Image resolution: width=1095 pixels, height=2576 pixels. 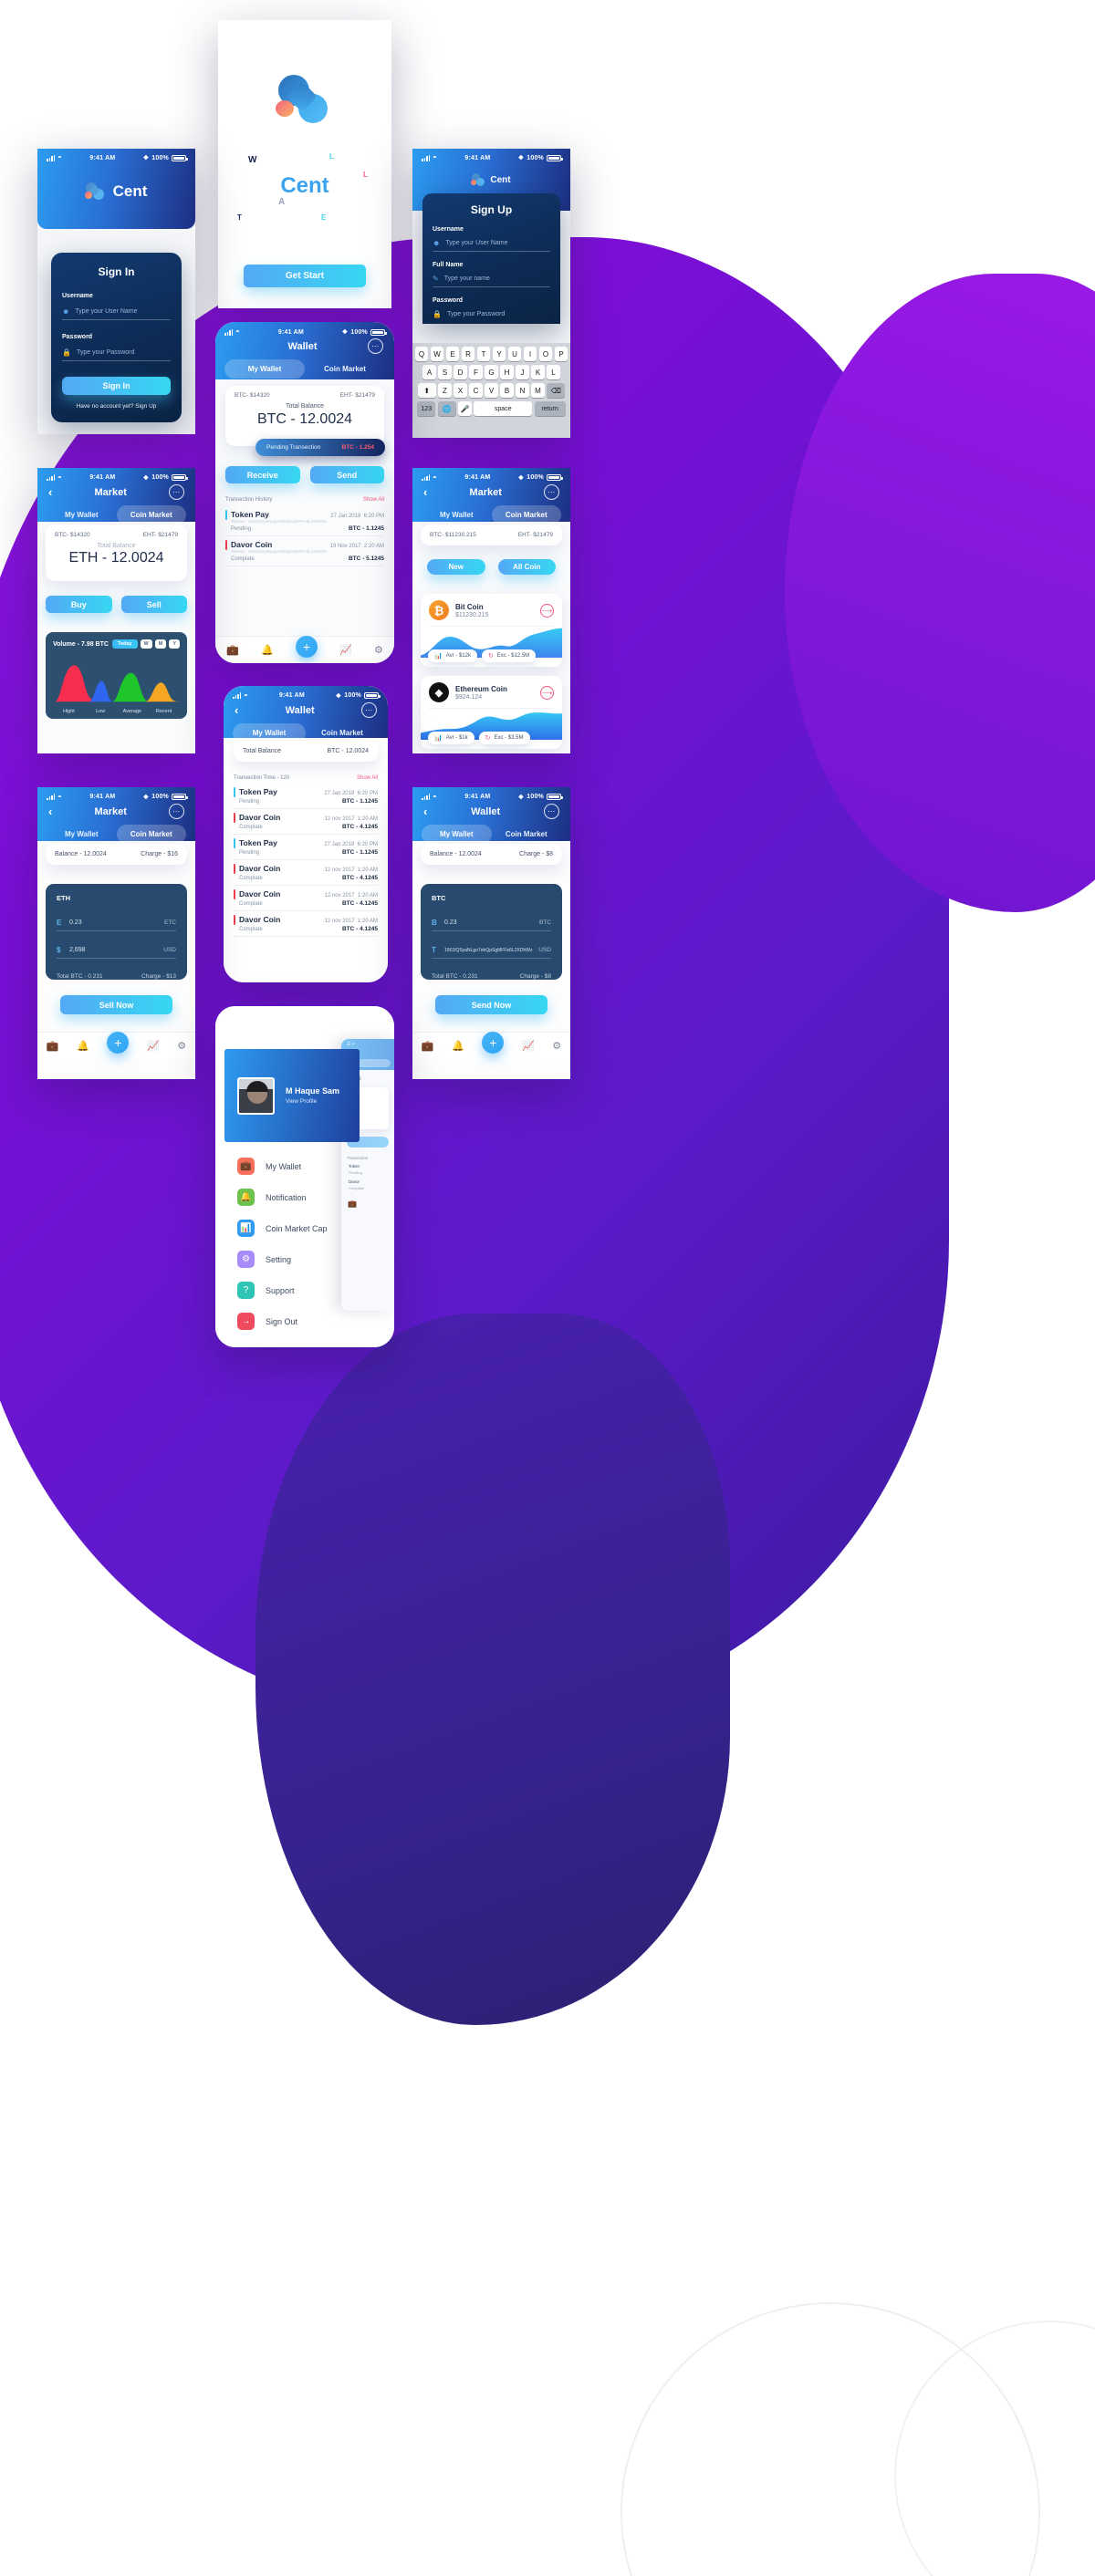 What do you see at coordinates (116, 953) in the screenshot?
I see `fiat-row: $ 2,698 USD` at bounding box center [116, 953].